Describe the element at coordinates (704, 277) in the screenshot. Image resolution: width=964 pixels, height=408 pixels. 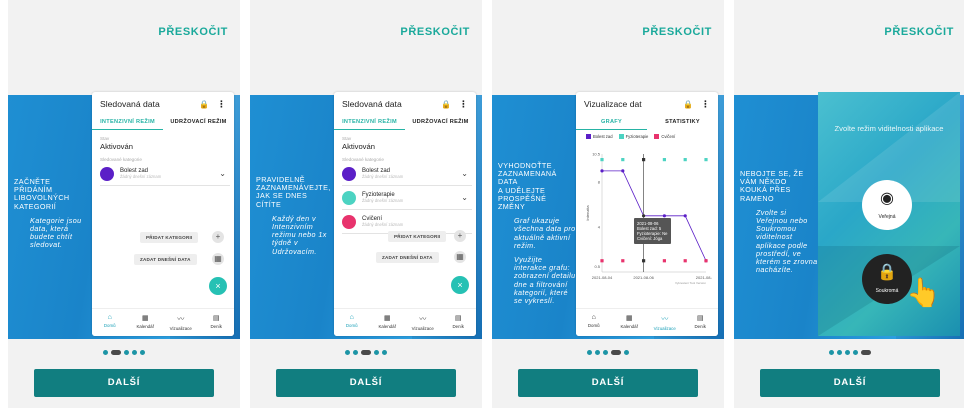
I see `x-tick-label: 2021-08-09` at that location.